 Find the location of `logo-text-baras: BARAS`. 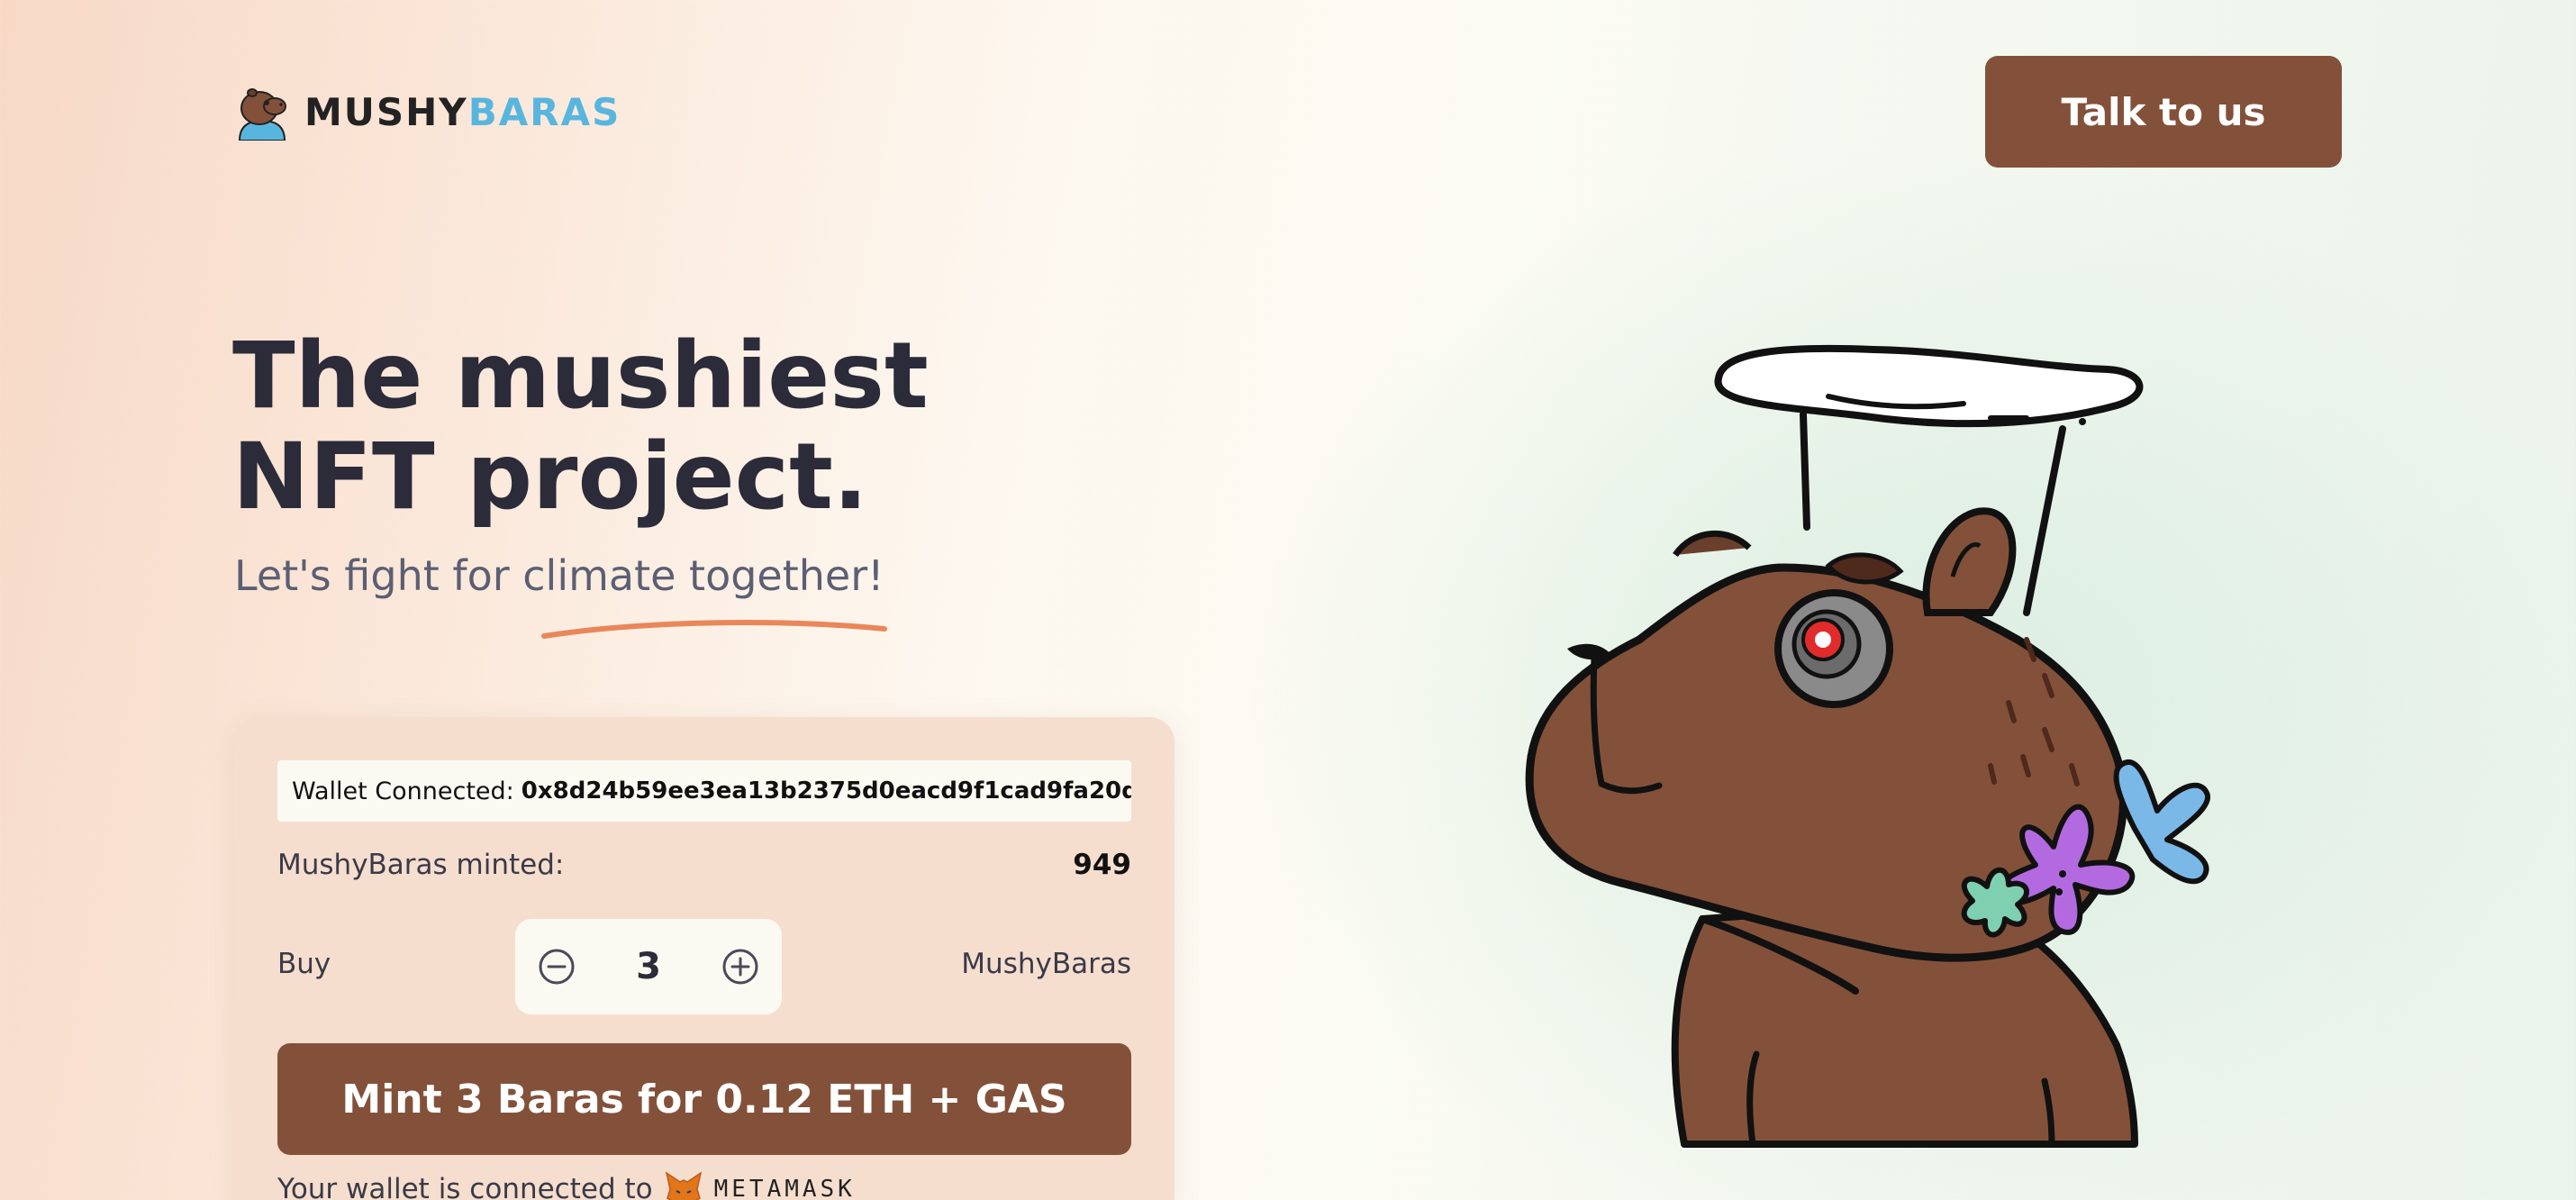

logo-text-baras: BARAS is located at coordinates (544, 112).